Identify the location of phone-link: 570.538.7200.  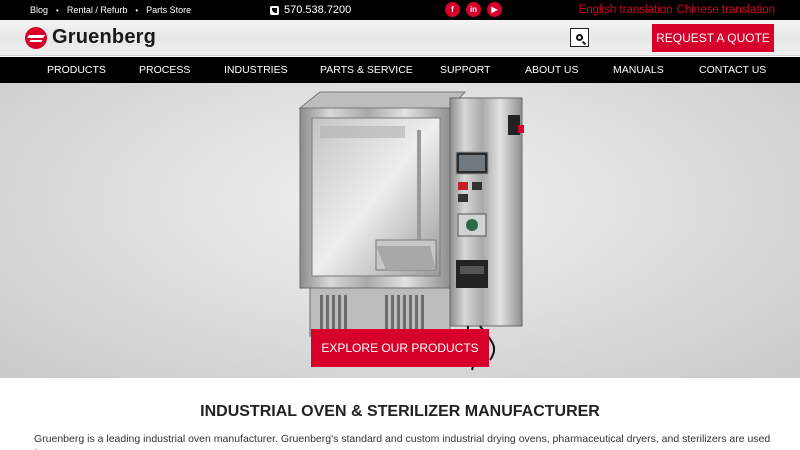
(310, 10).